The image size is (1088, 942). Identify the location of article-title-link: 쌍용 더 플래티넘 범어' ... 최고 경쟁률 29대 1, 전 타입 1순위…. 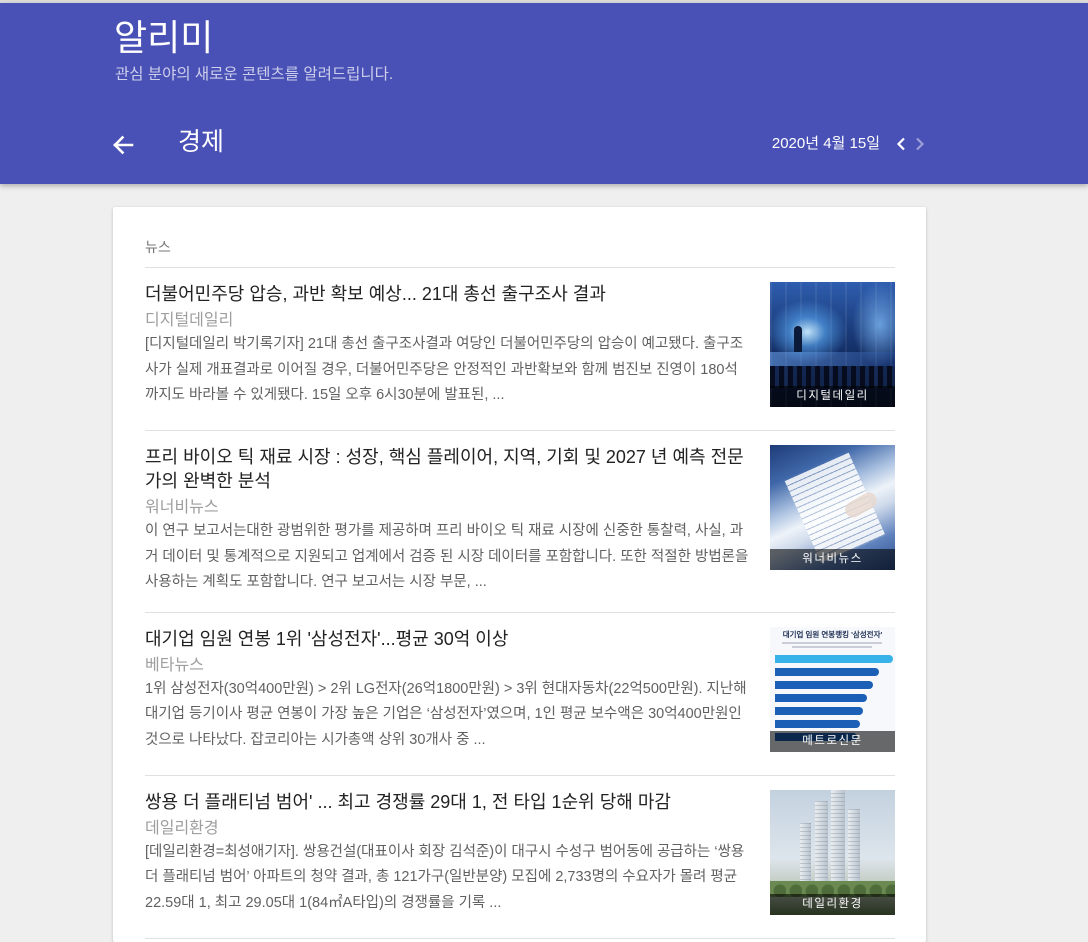
(447, 802).